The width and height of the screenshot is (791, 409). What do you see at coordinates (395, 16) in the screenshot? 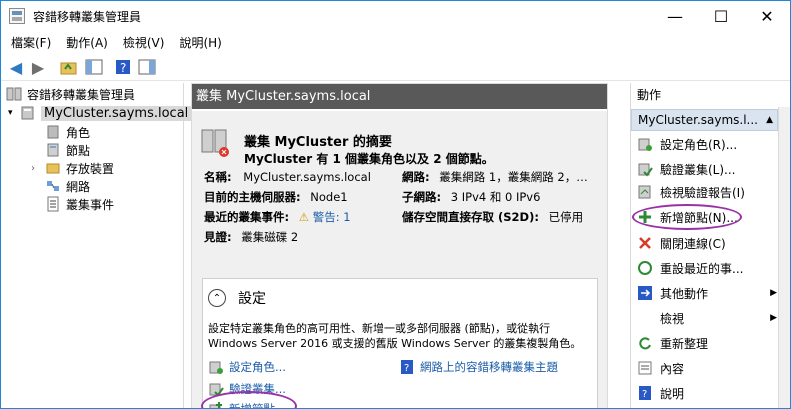
I see `title-bar: 容錯移轉叢集管理員 — ☐ ✕` at bounding box center [395, 16].